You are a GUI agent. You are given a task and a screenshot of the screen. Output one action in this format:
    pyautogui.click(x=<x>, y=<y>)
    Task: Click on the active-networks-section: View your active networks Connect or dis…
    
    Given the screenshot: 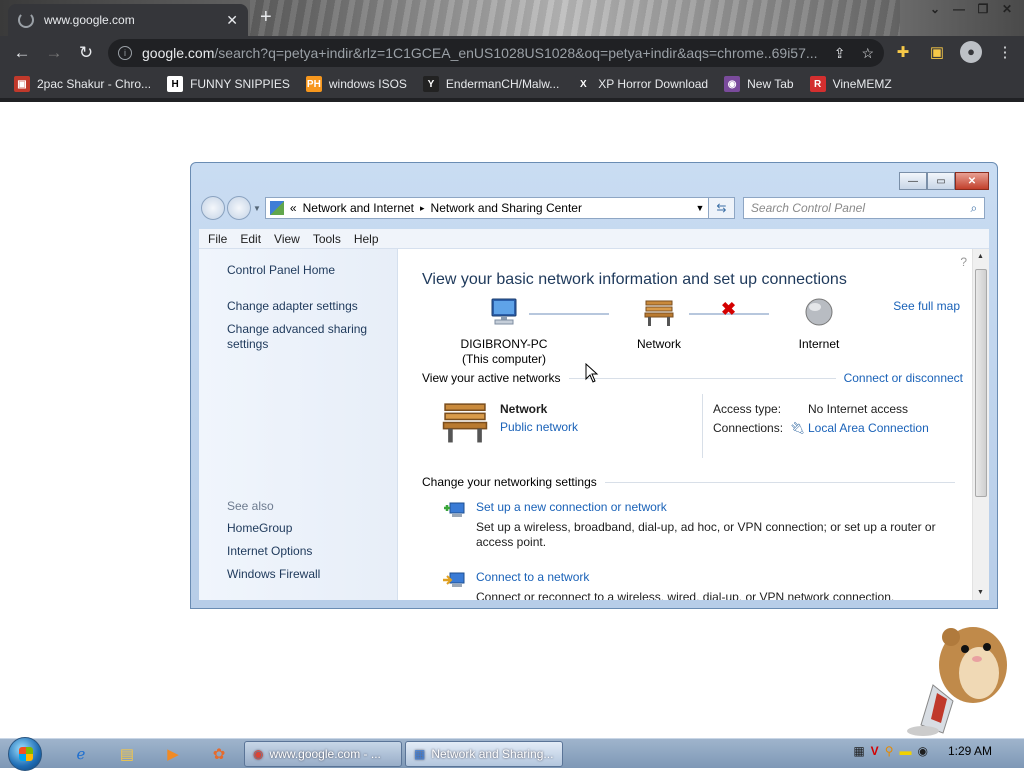 What is the action you would take?
    pyautogui.click(x=692, y=378)
    